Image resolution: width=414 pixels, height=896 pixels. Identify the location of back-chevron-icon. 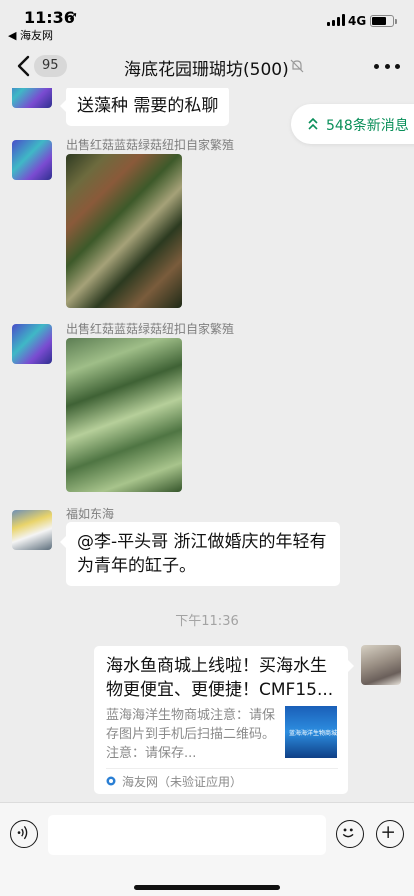
(25, 66).